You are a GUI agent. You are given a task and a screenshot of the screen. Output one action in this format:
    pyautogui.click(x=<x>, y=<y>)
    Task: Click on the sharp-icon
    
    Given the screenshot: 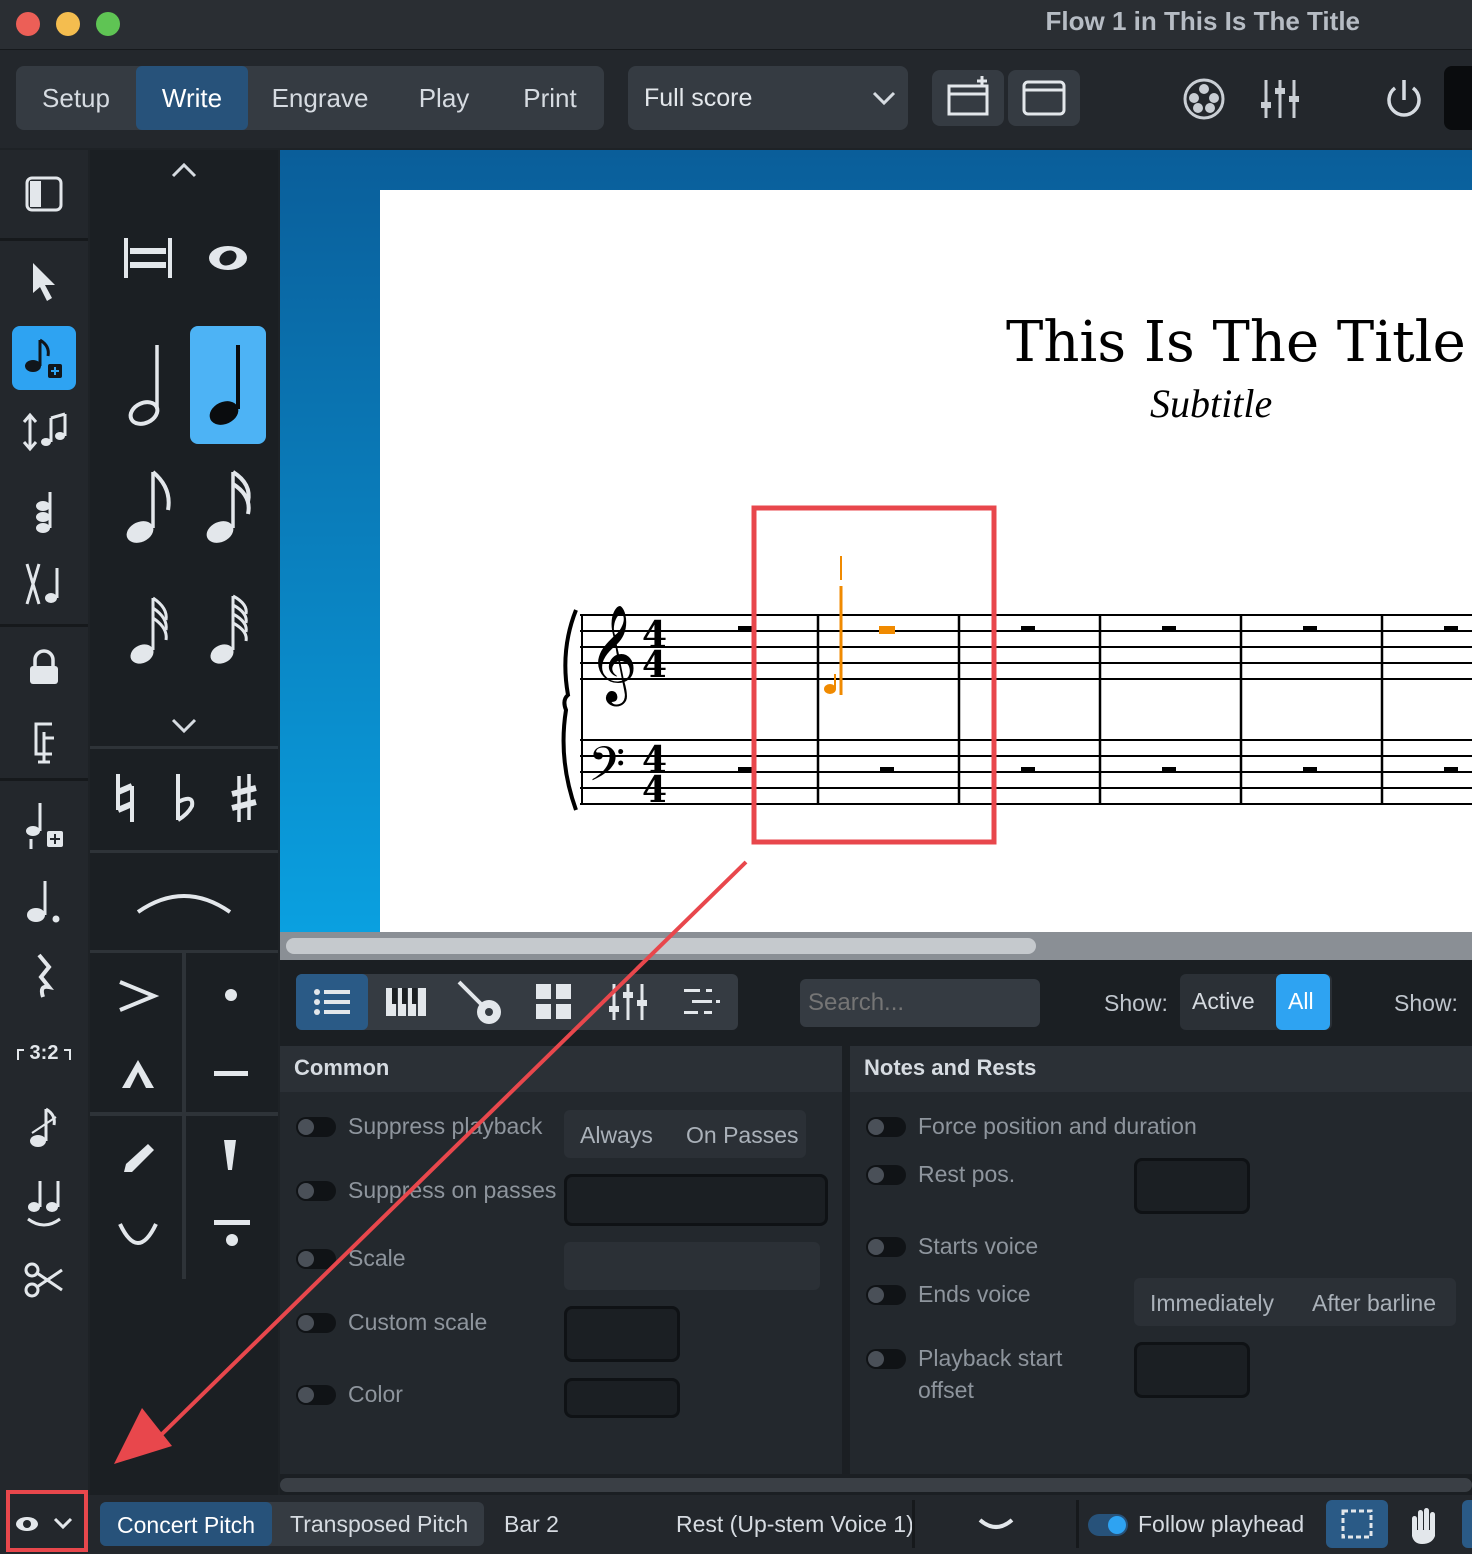 What is the action you would take?
    pyautogui.click(x=244, y=798)
    